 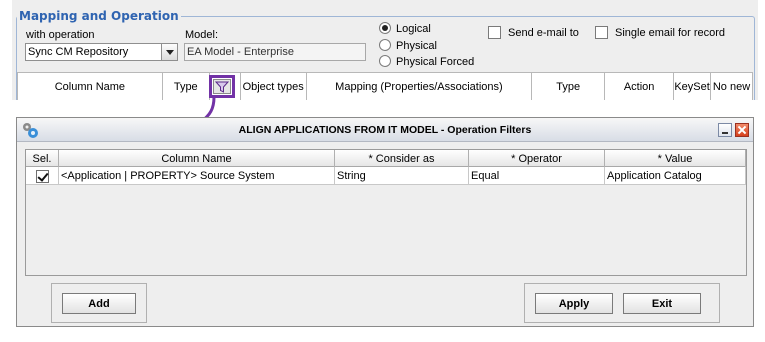 I want to click on send-email-label: Send e-mail to, so click(x=543, y=33).